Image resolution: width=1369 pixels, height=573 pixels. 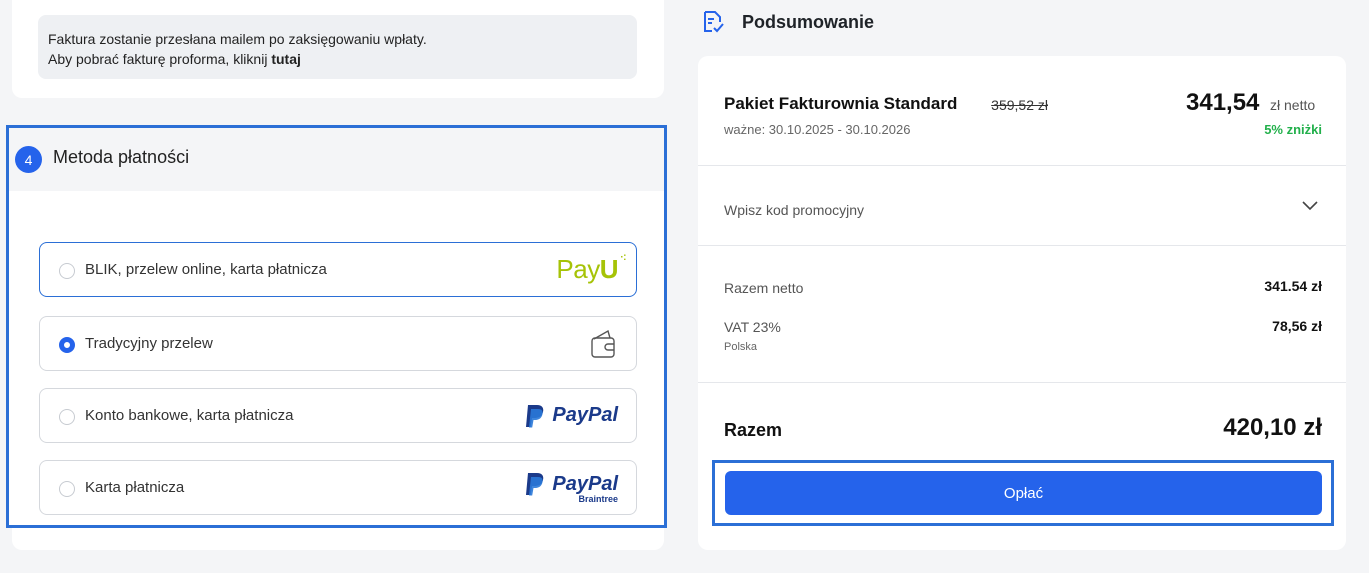 What do you see at coordinates (67, 345) in the screenshot?
I see `radio-transfer` at bounding box center [67, 345].